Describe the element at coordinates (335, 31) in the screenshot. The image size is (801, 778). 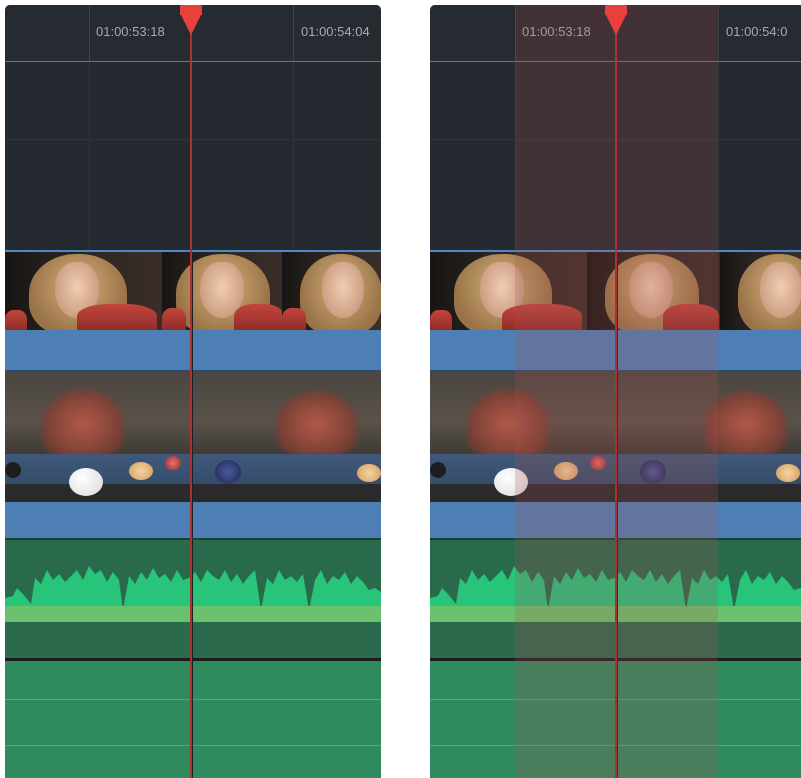
I see `timecode-label: 01:00:54:04` at that location.